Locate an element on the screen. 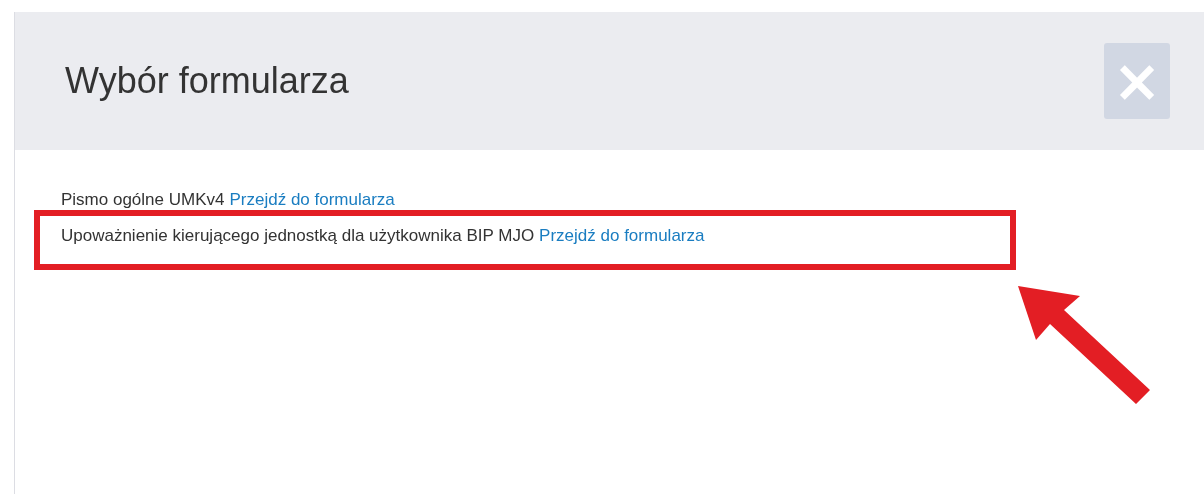 This screenshot has width=1204, height=494. dialog-title: Wybór formularza is located at coordinates (207, 81).